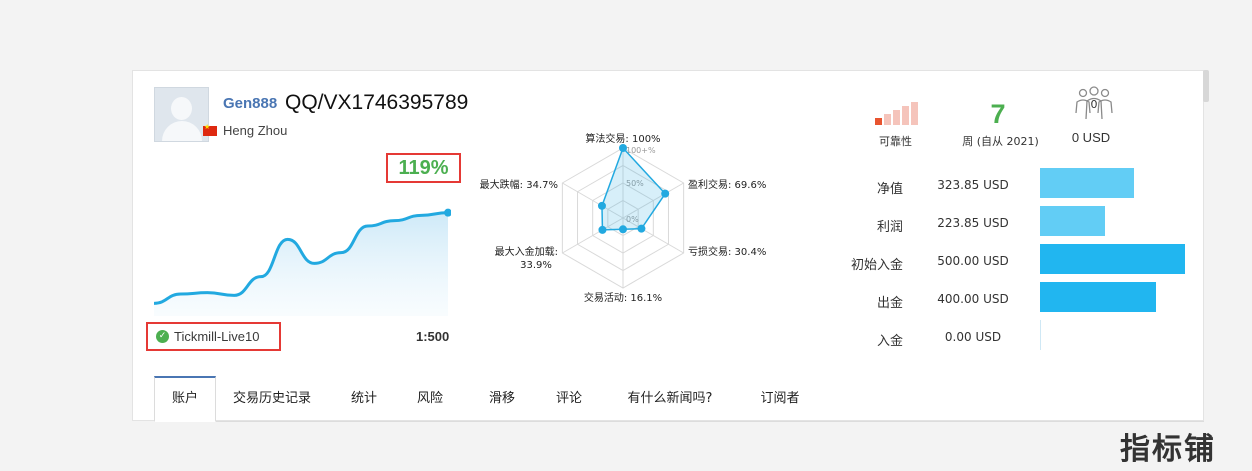  I want to click on stat-value: 400.00 USD, so click(973, 299).